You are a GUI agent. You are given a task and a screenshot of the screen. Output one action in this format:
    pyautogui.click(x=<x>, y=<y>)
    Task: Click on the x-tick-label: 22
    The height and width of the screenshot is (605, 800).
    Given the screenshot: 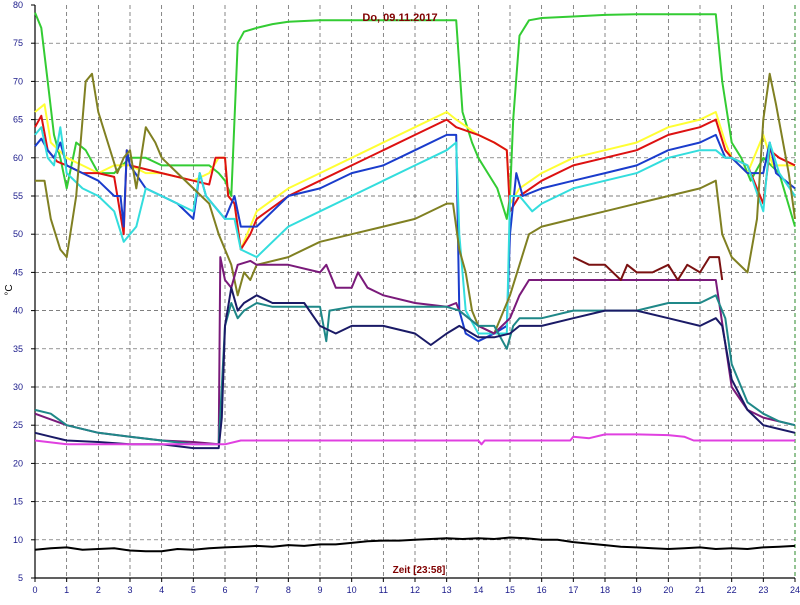 What is the action you would take?
    pyautogui.click(x=732, y=590)
    